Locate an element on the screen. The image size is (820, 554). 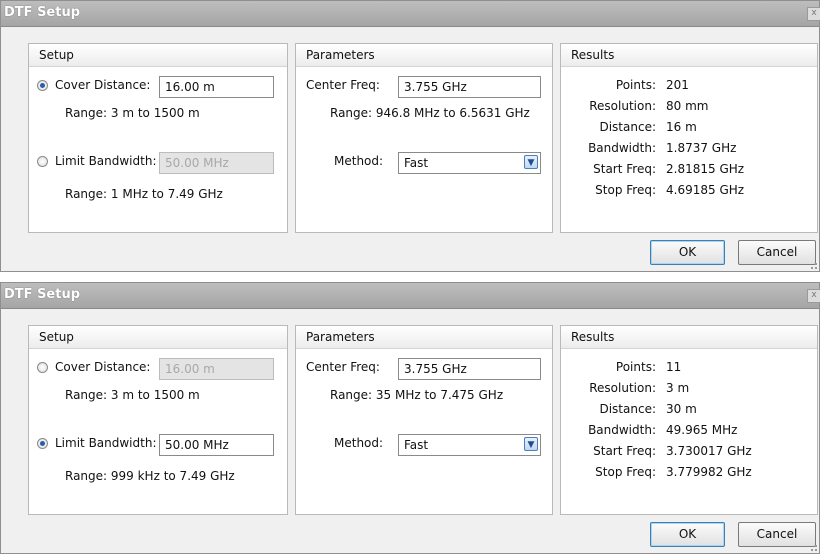
result-value: 3 m is located at coordinates (678, 388).